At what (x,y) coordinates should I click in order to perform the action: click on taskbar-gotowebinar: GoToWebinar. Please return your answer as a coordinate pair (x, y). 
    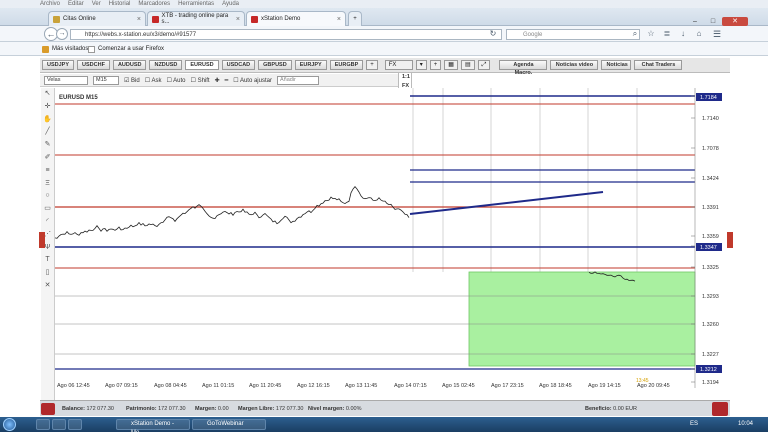
    Looking at the image, I should click on (229, 424).